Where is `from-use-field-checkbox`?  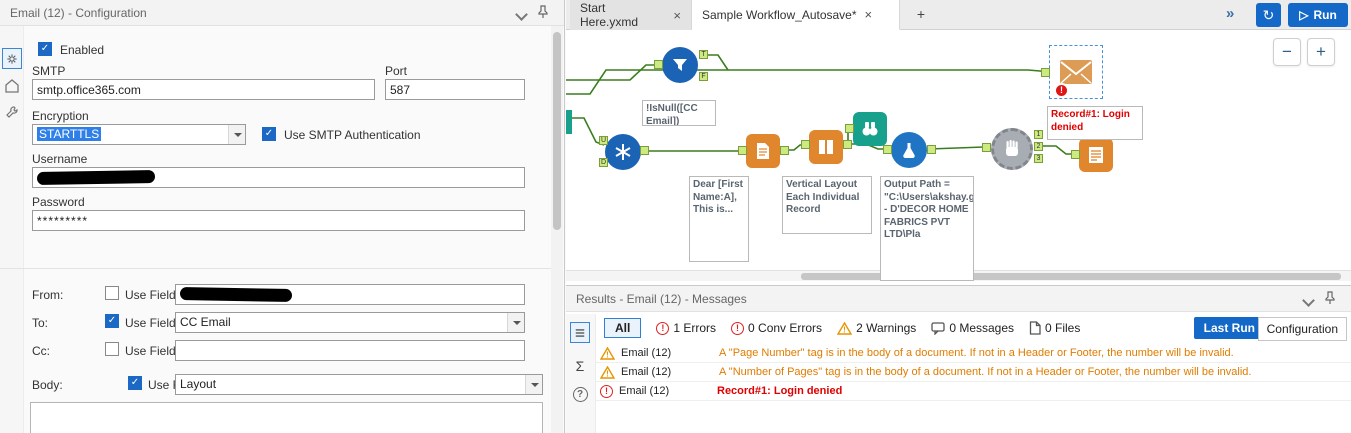
from-use-field-checkbox is located at coordinates (112, 293).